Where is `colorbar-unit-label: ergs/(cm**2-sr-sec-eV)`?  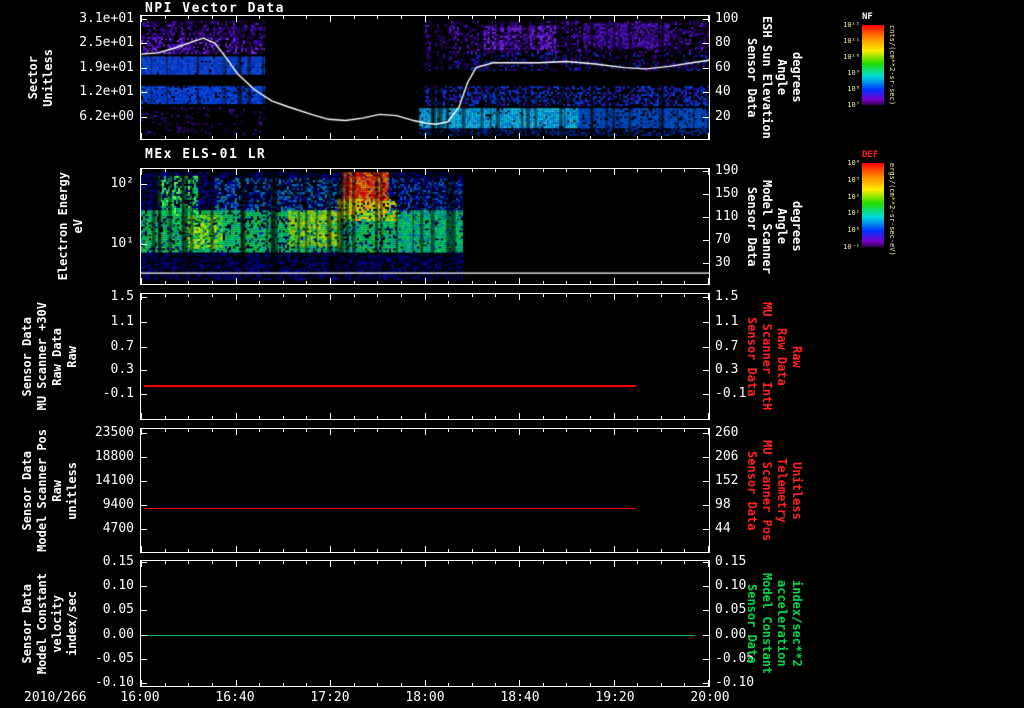
colorbar-unit-label: ergs/(cm**2-sr-sec-eV) is located at coordinates (892, 209).